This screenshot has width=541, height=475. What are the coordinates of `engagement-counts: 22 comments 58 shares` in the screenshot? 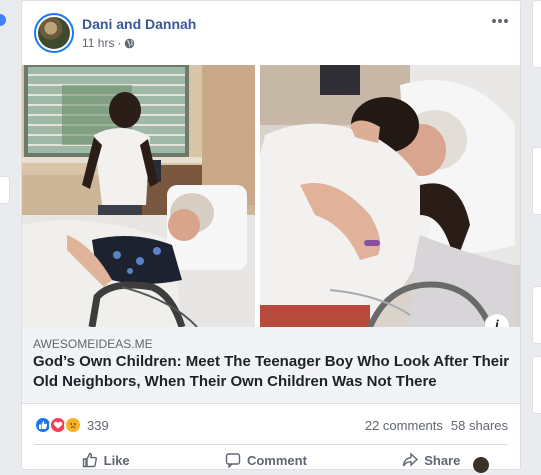 It's located at (436, 425).